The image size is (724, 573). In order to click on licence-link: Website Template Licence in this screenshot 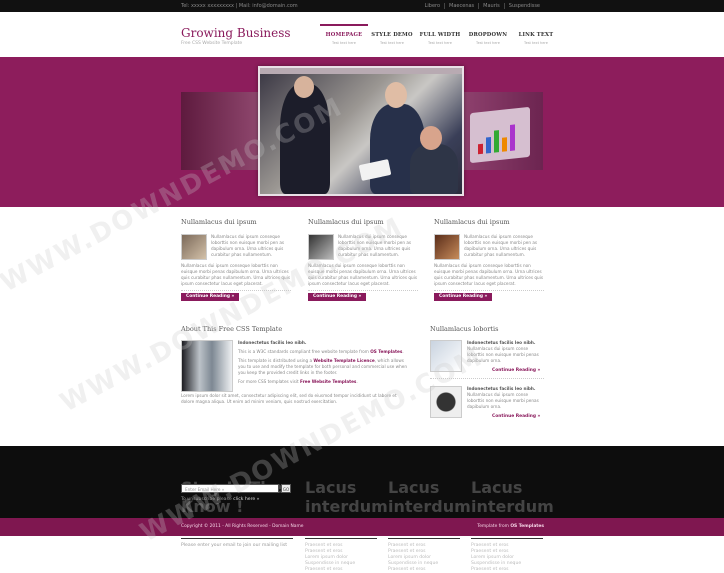, I will do `click(343, 360)`.